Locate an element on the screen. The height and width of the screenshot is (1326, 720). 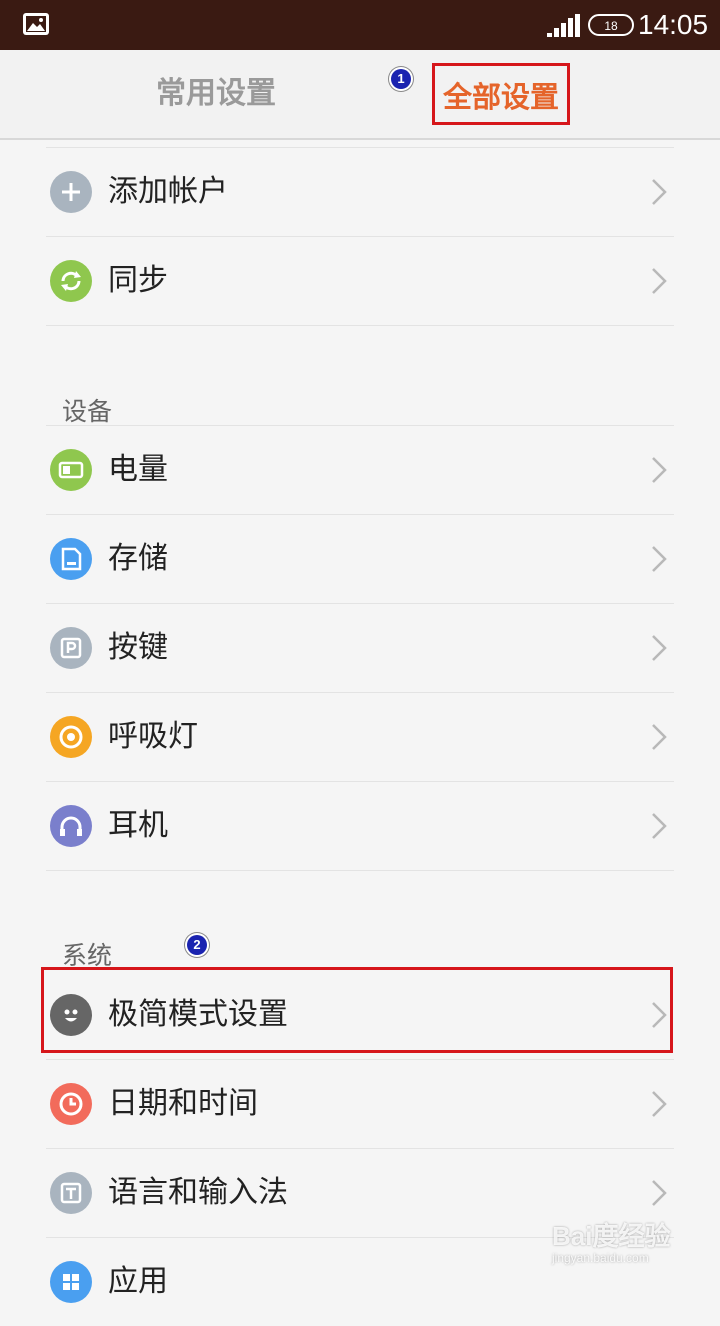
headphones-icon is located at coordinates (71, 826).